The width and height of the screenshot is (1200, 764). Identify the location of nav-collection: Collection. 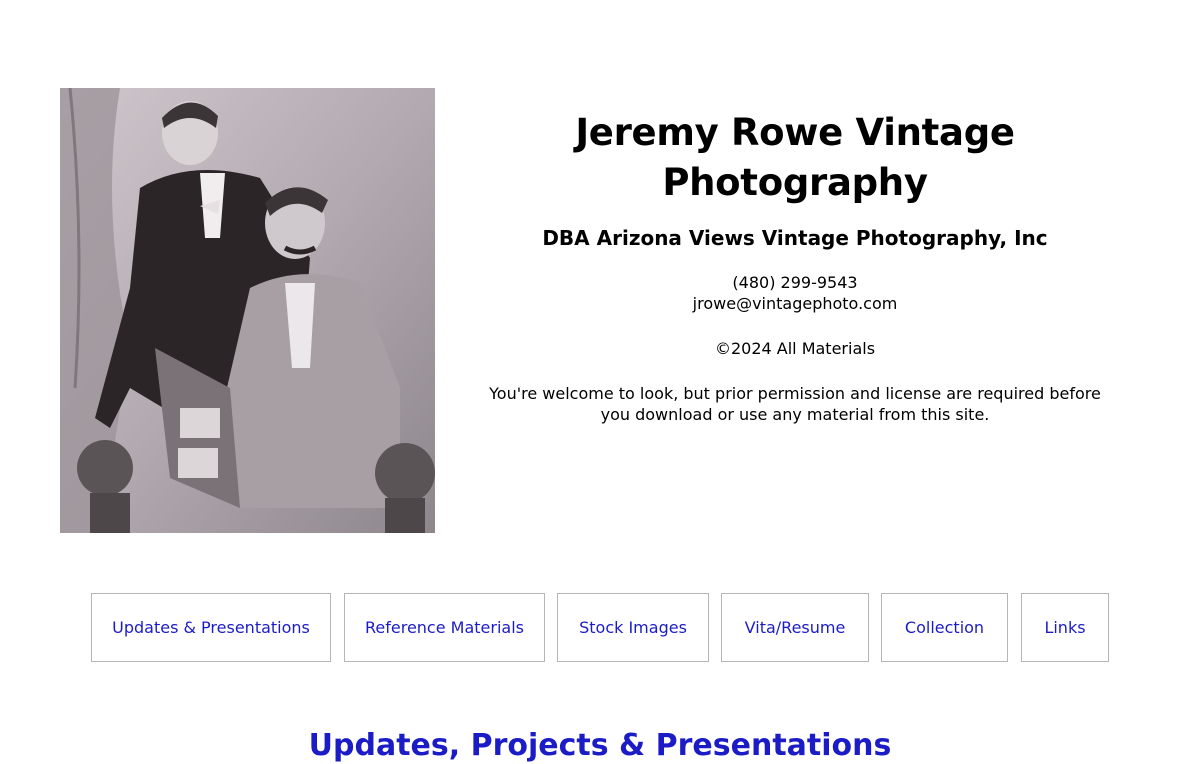
(944, 627).